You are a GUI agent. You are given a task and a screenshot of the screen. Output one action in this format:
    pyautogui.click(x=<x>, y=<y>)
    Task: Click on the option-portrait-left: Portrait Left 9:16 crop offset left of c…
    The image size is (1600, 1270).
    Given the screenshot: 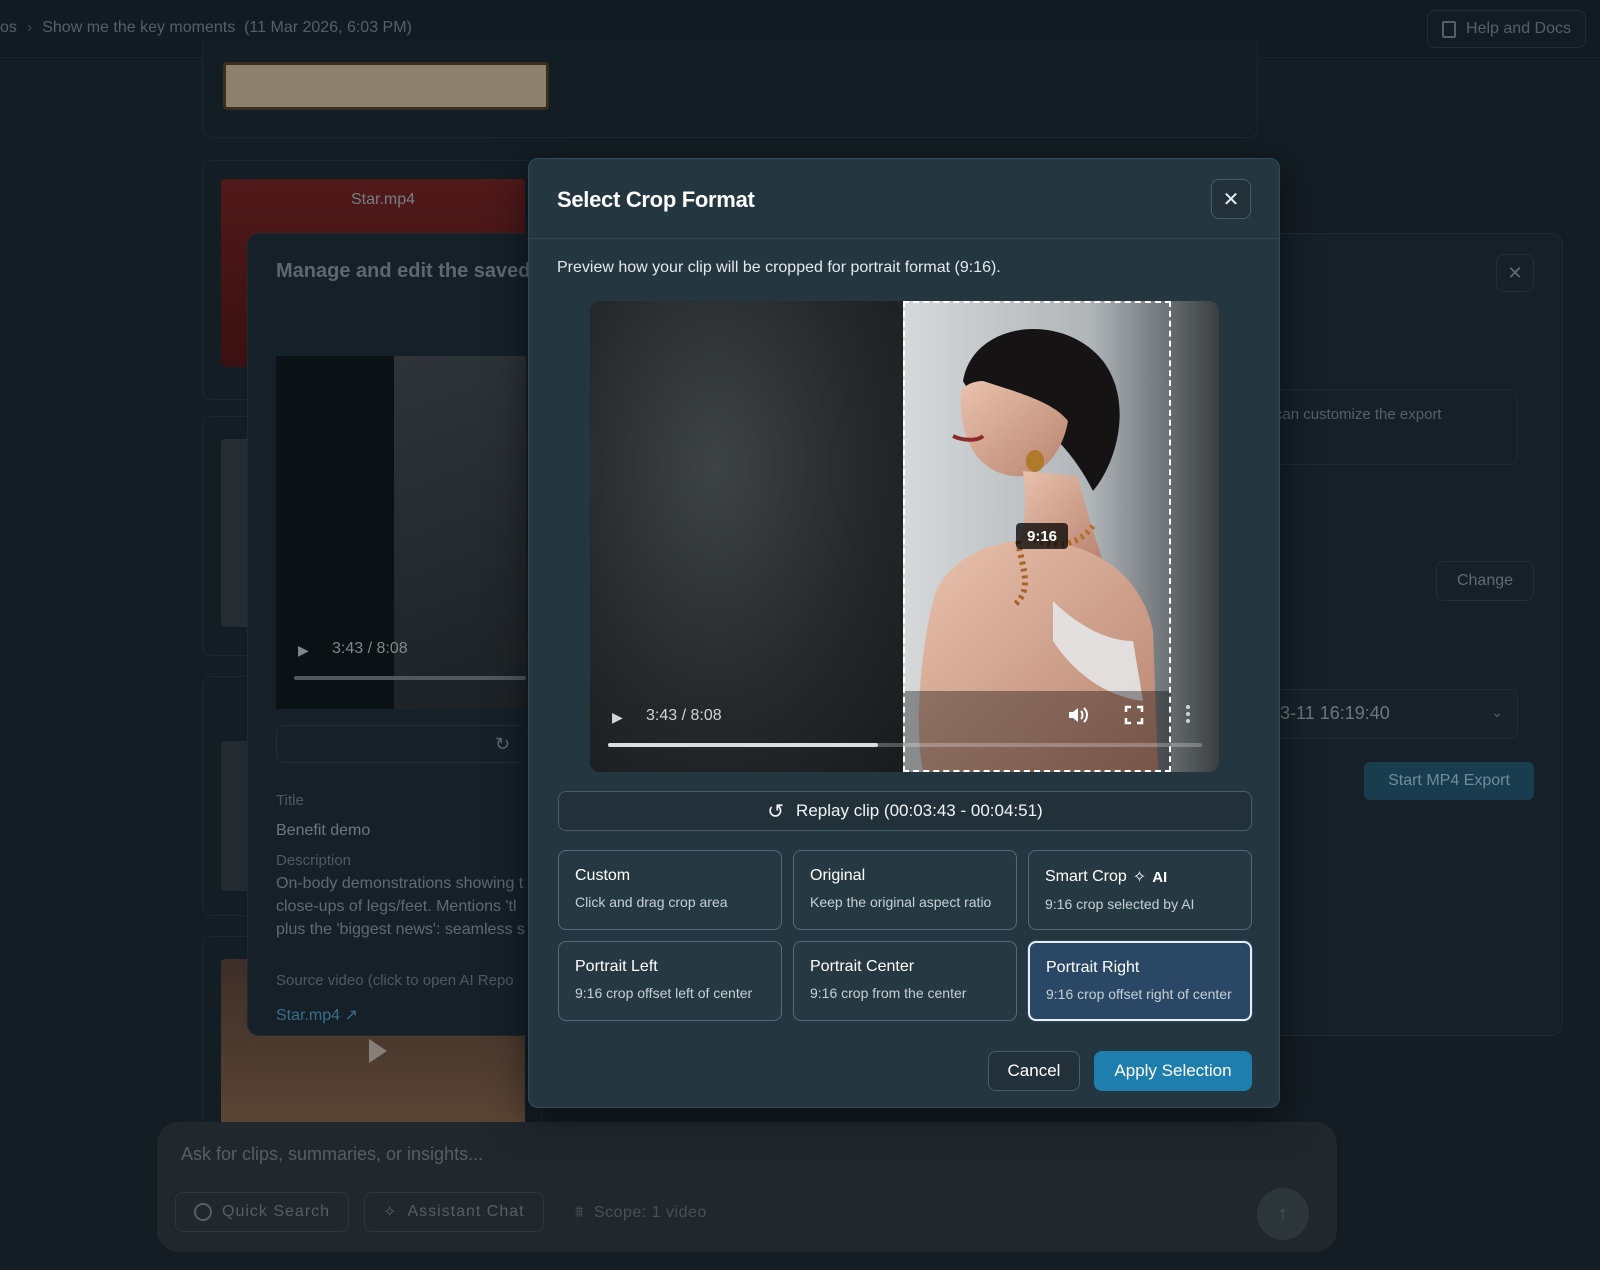 What is the action you would take?
    pyautogui.click(x=670, y=981)
    